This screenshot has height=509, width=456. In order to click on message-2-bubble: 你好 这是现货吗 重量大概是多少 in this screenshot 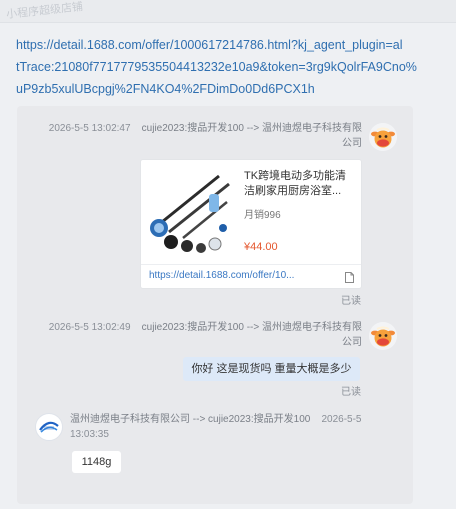, I will do `click(271, 369)`.